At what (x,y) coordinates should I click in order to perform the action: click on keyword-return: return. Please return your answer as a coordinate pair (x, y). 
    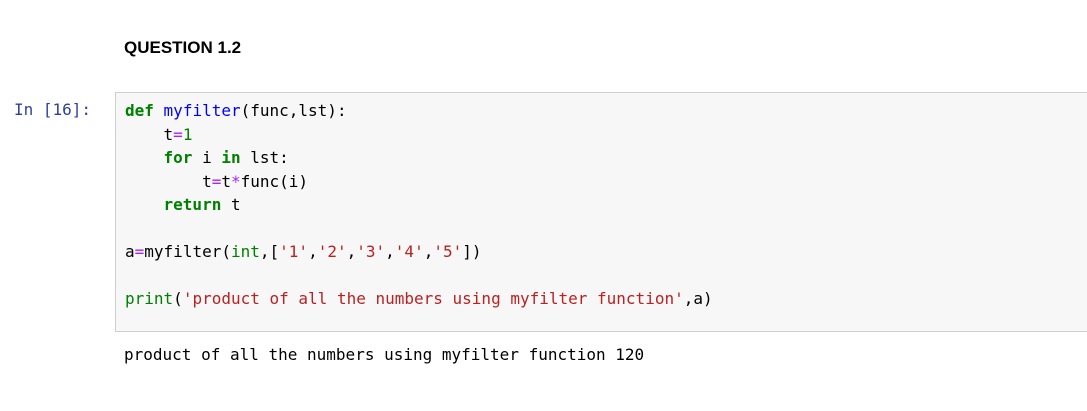
    Looking at the image, I should click on (192, 204).